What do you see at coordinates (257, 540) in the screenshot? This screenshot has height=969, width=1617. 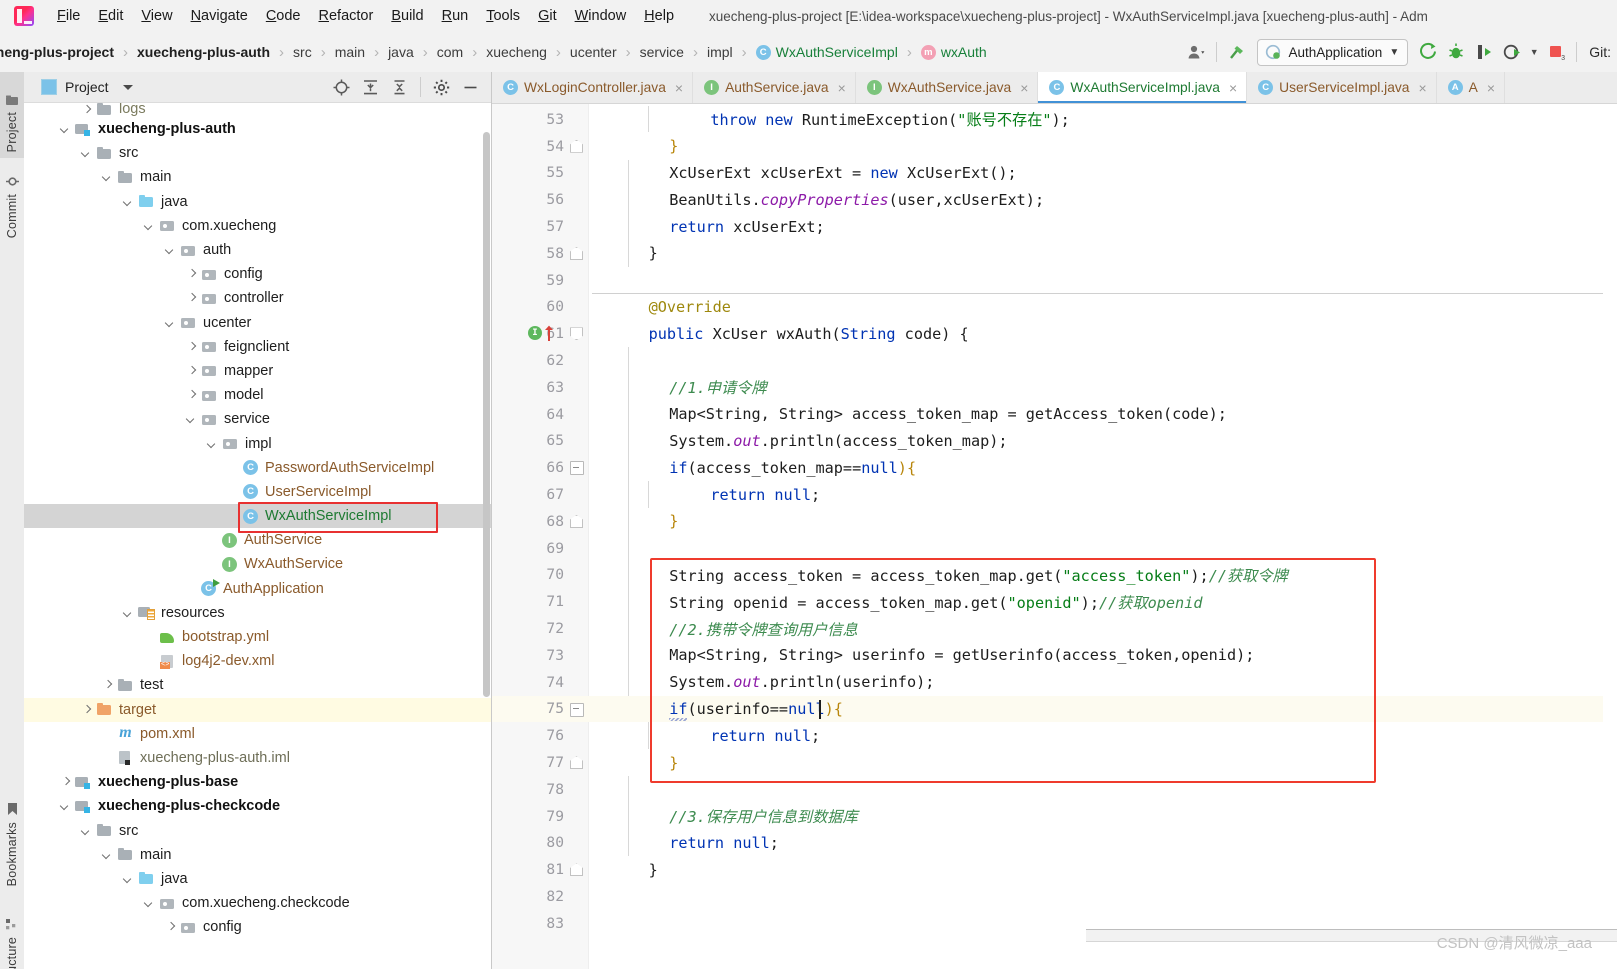 I see `tree-item-authservice: I AuthService` at bounding box center [257, 540].